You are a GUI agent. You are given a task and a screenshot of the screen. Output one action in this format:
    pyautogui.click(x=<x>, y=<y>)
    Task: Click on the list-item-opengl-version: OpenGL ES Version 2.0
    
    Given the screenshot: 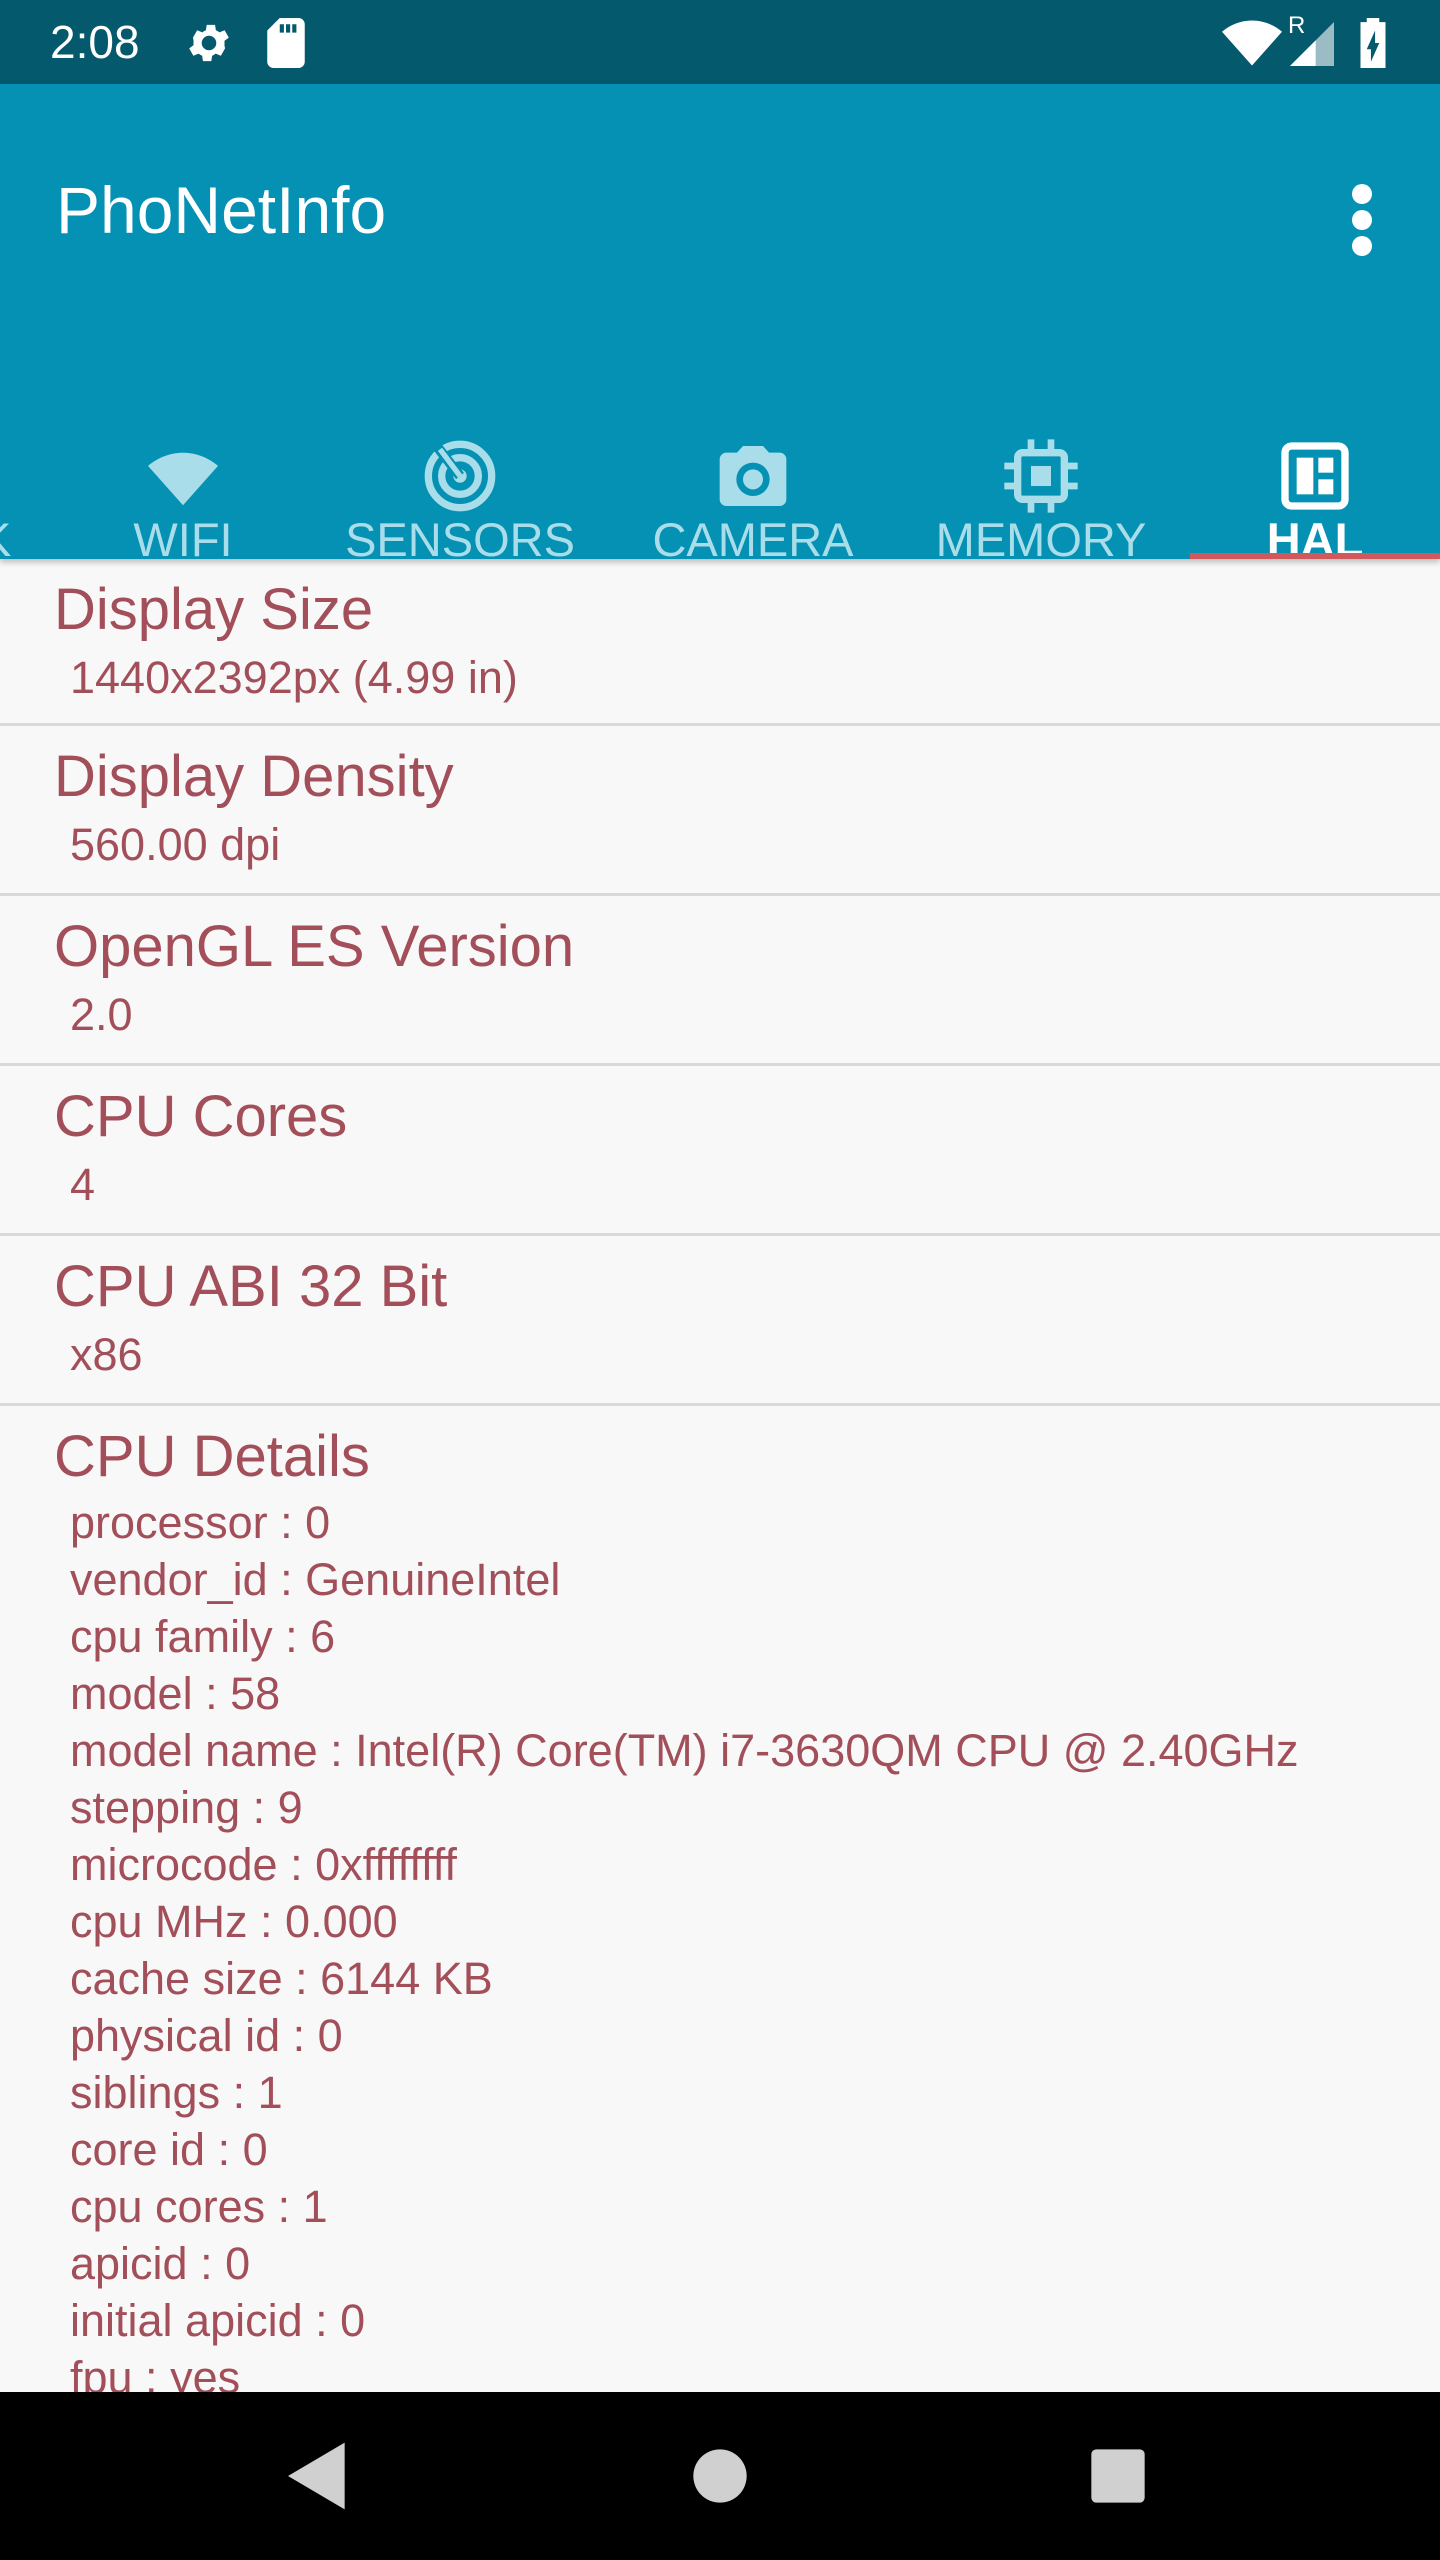 What is the action you would take?
    pyautogui.click(x=720, y=981)
    